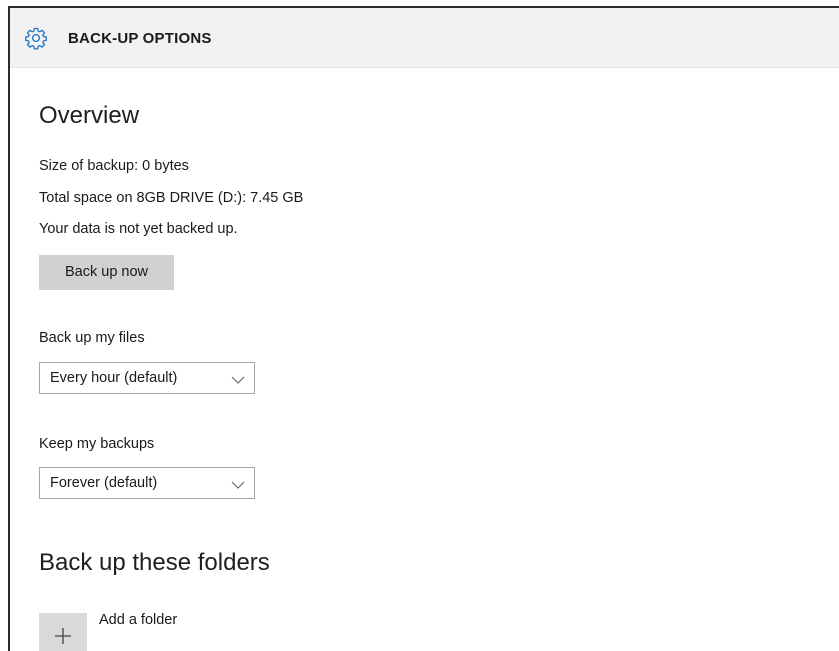  Describe the element at coordinates (424, 38) in the screenshot. I see `title-bar: BACK-UP OPTIONS` at that location.